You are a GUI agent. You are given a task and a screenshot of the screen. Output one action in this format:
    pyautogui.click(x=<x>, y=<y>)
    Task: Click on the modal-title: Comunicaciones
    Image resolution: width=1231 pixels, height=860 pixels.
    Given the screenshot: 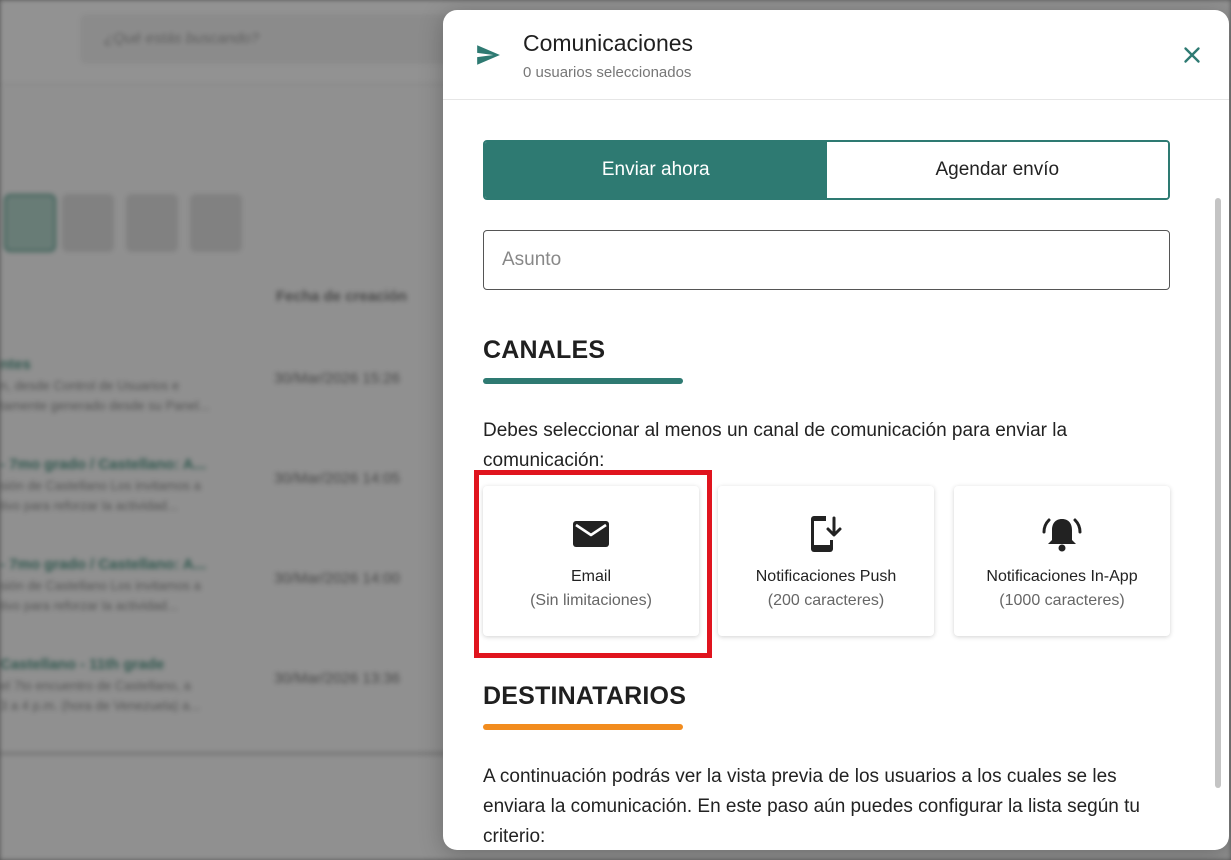 What is the action you would take?
    pyautogui.click(x=608, y=43)
    